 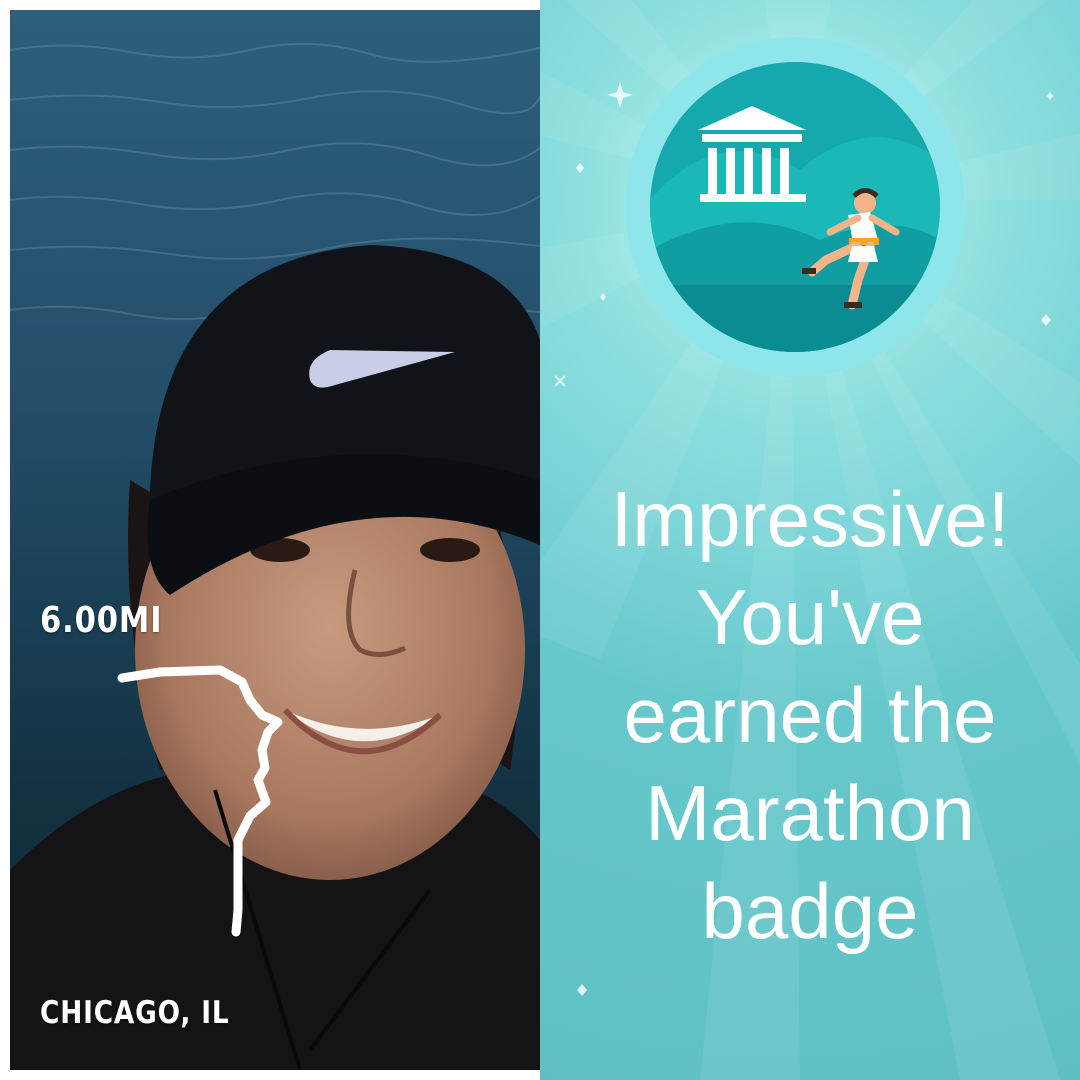 What do you see at coordinates (135, 1013) in the screenshot?
I see `run-location: CHICAGO, IL` at bounding box center [135, 1013].